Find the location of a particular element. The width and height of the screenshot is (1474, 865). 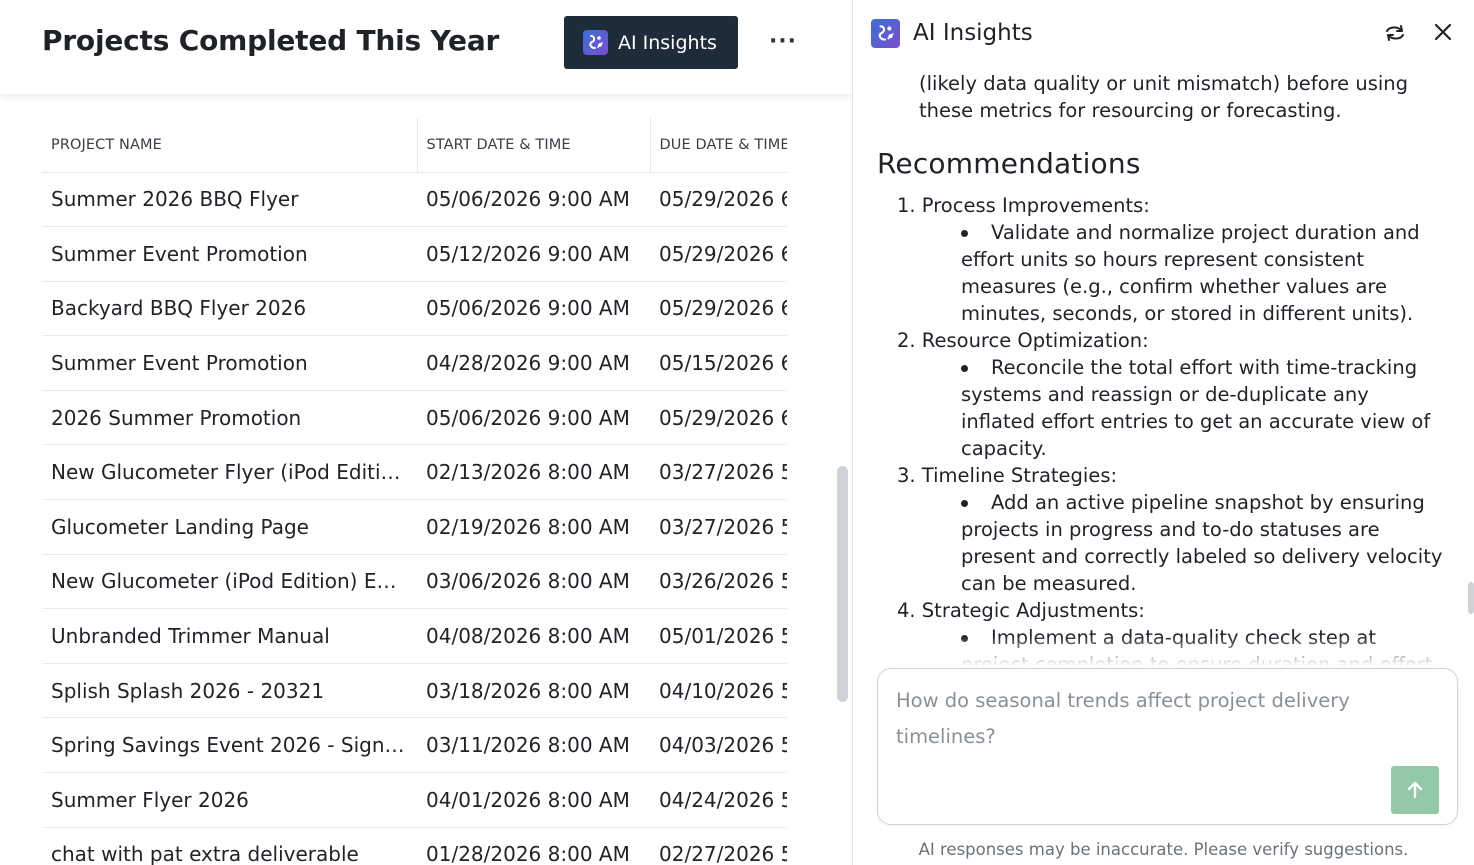

start-date-cell: 02/19/2026 8:00 AM is located at coordinates (533, 527).